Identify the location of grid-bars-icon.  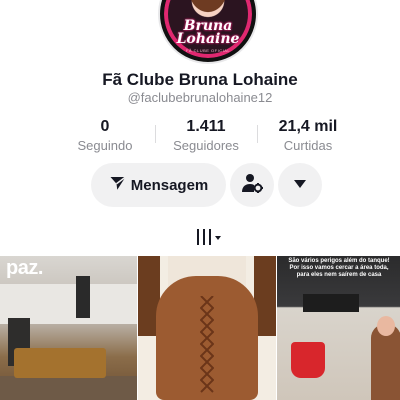
(209, 237).